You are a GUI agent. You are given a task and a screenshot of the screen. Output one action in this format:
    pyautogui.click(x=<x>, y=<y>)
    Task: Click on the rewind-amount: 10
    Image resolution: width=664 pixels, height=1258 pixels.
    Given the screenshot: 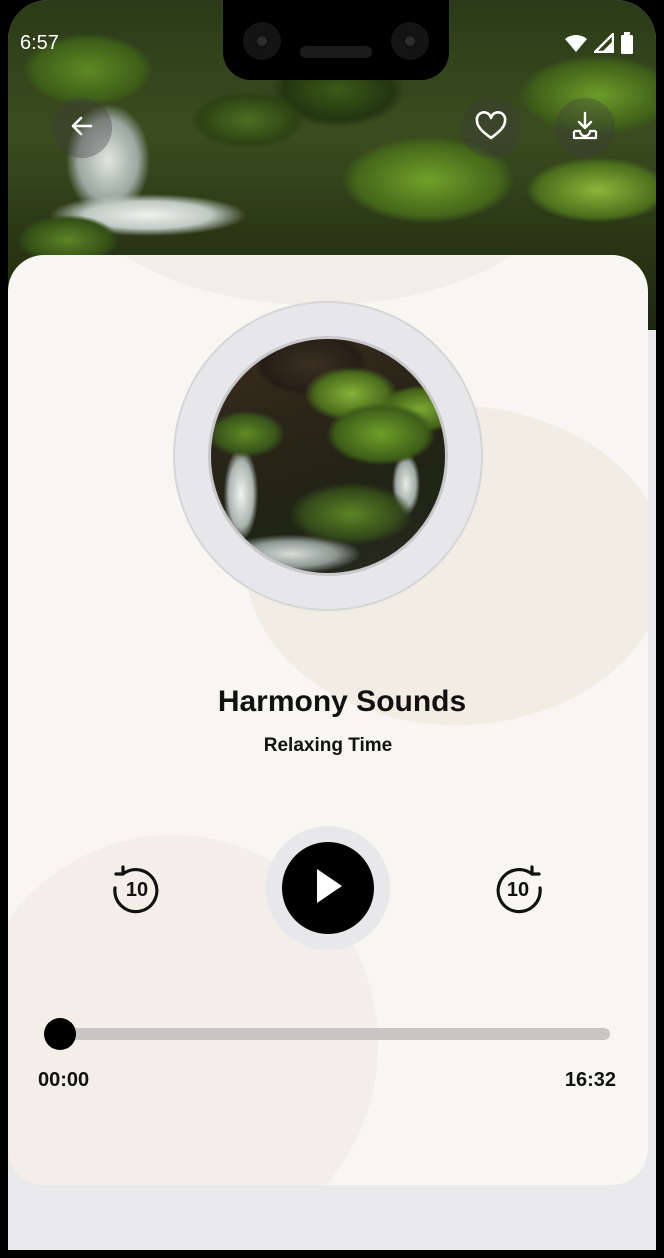 What is the action you would take?
    pyautogui.click(x=137, y=890)
    